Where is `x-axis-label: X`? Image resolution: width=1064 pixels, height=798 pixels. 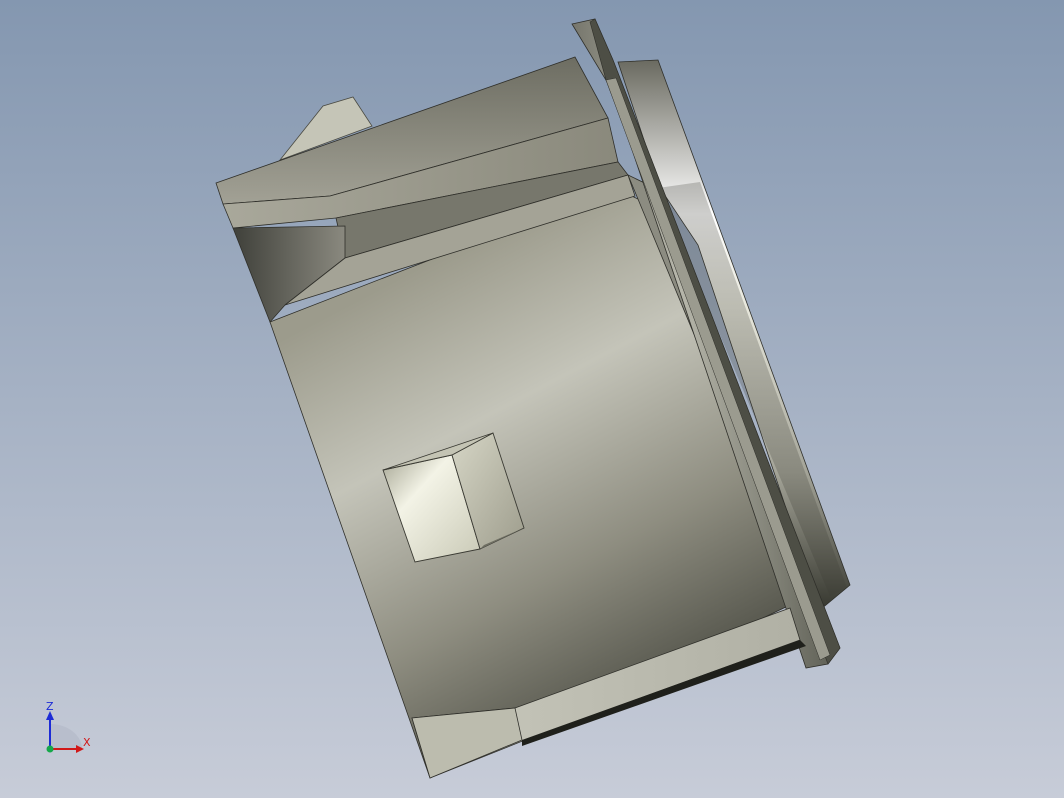 x-axis-label: X is located at coordinates (87, 742).